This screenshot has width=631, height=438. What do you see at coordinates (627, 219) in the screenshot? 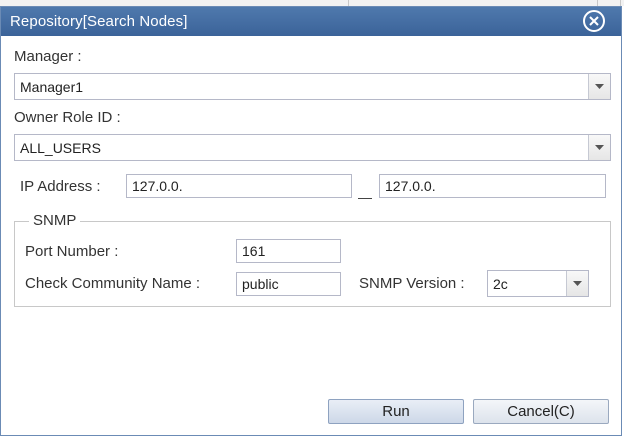
I see `background-panel` at bounding box center [627, 219].